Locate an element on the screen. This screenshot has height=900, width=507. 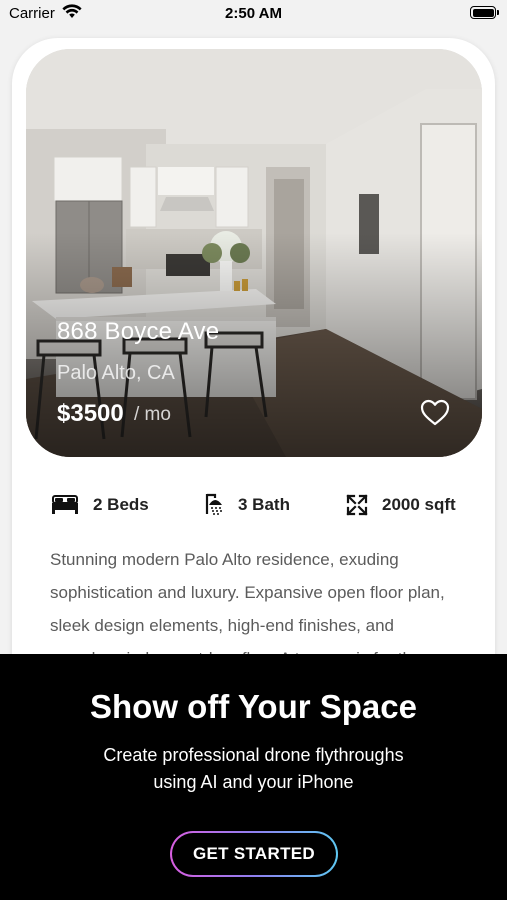
listing-price: $3500 is located at coordinates (90, 413).